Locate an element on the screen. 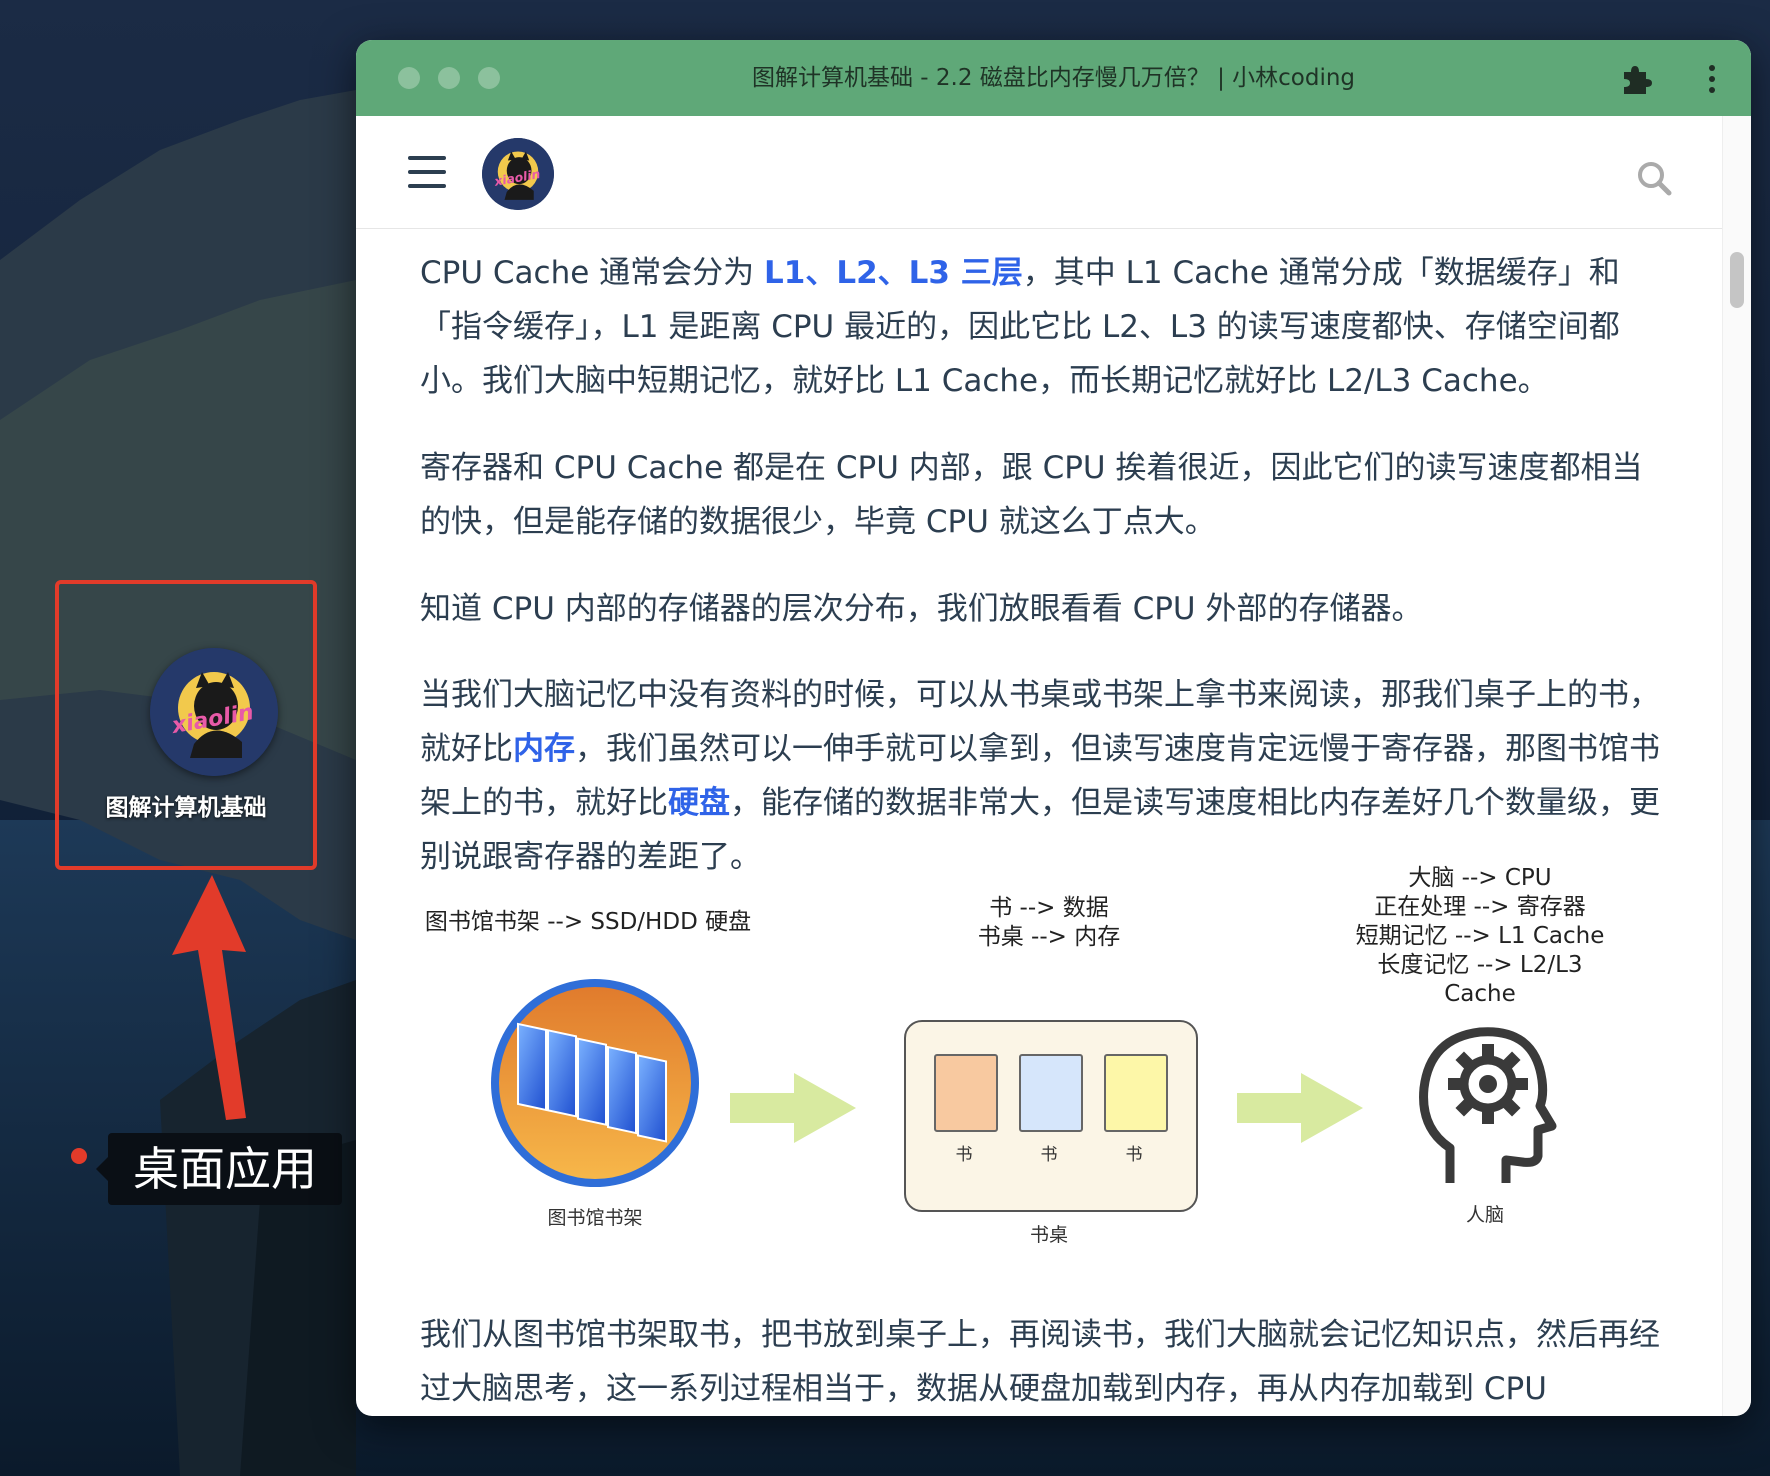 This screenshot has height=1476, width=1770. desk-heading-1: 书 --> 数据 is located at coordinates (1049, 908).